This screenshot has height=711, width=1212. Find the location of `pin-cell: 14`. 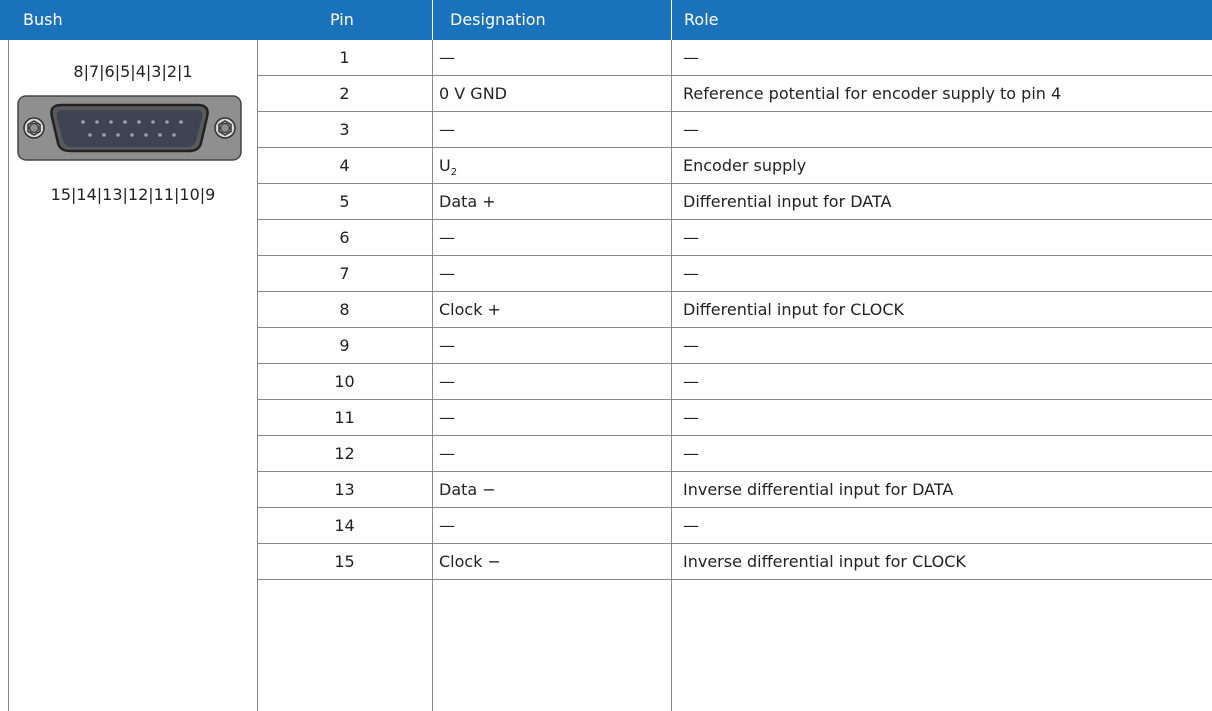

pin-cell: 14 is located at coordinates (344, 525).